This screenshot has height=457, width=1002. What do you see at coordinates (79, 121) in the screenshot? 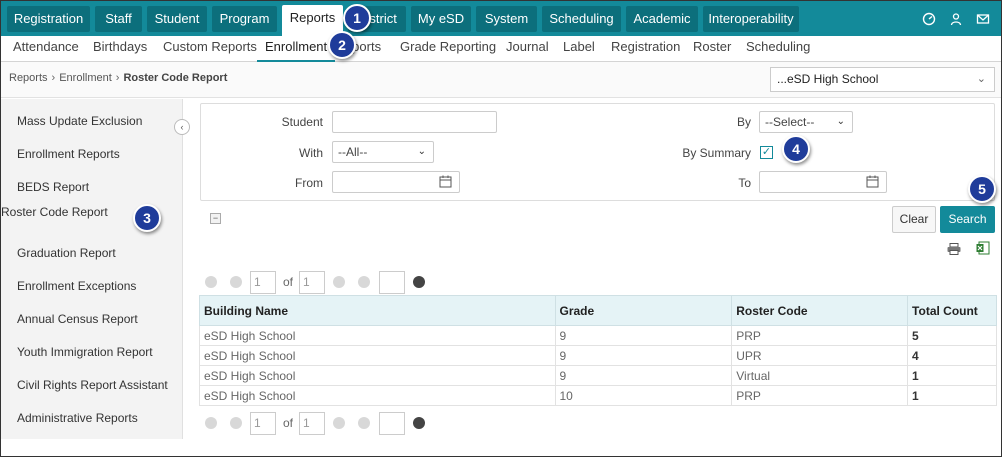
I see `sidebar-item-mass-update-exclusion: Mass Update Exclusion` at bounding box center [79, 121].